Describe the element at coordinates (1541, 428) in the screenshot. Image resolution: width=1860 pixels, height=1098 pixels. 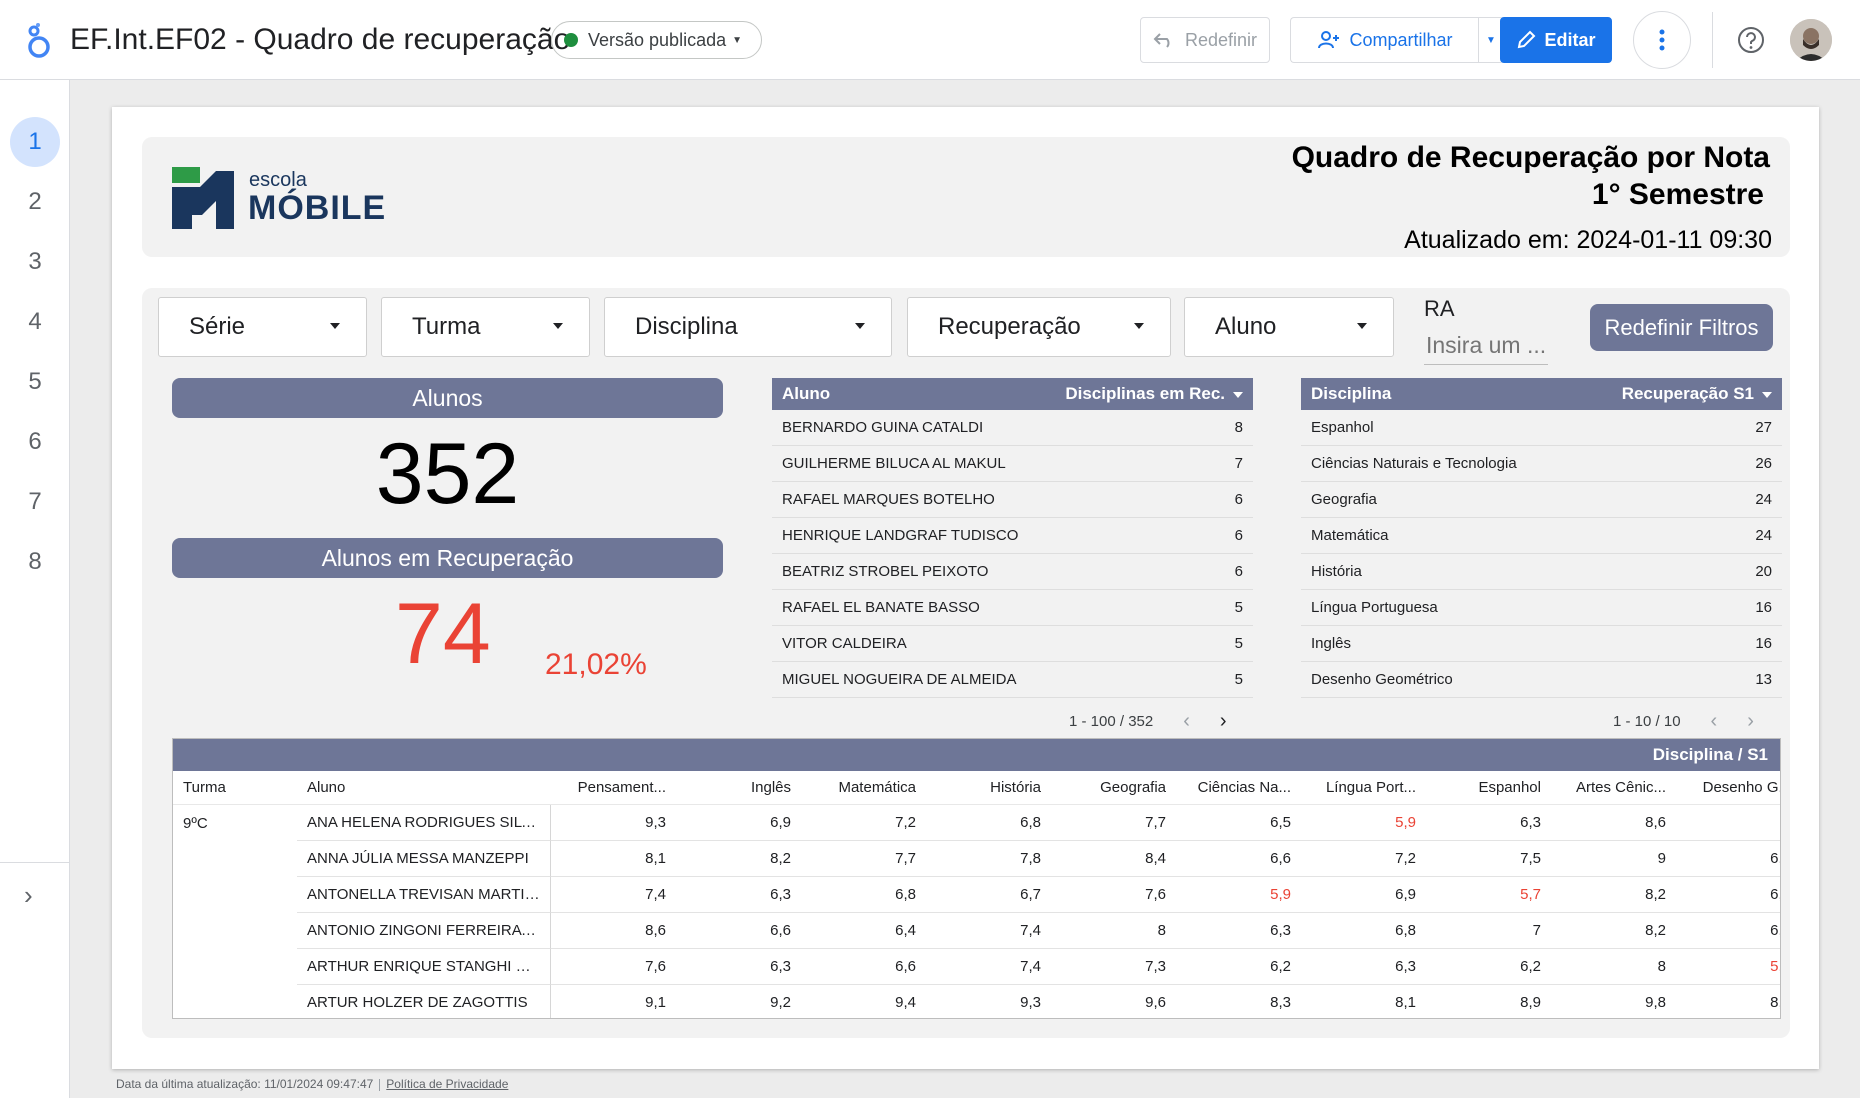
I see `table-row: Espanhol 27` at that location.